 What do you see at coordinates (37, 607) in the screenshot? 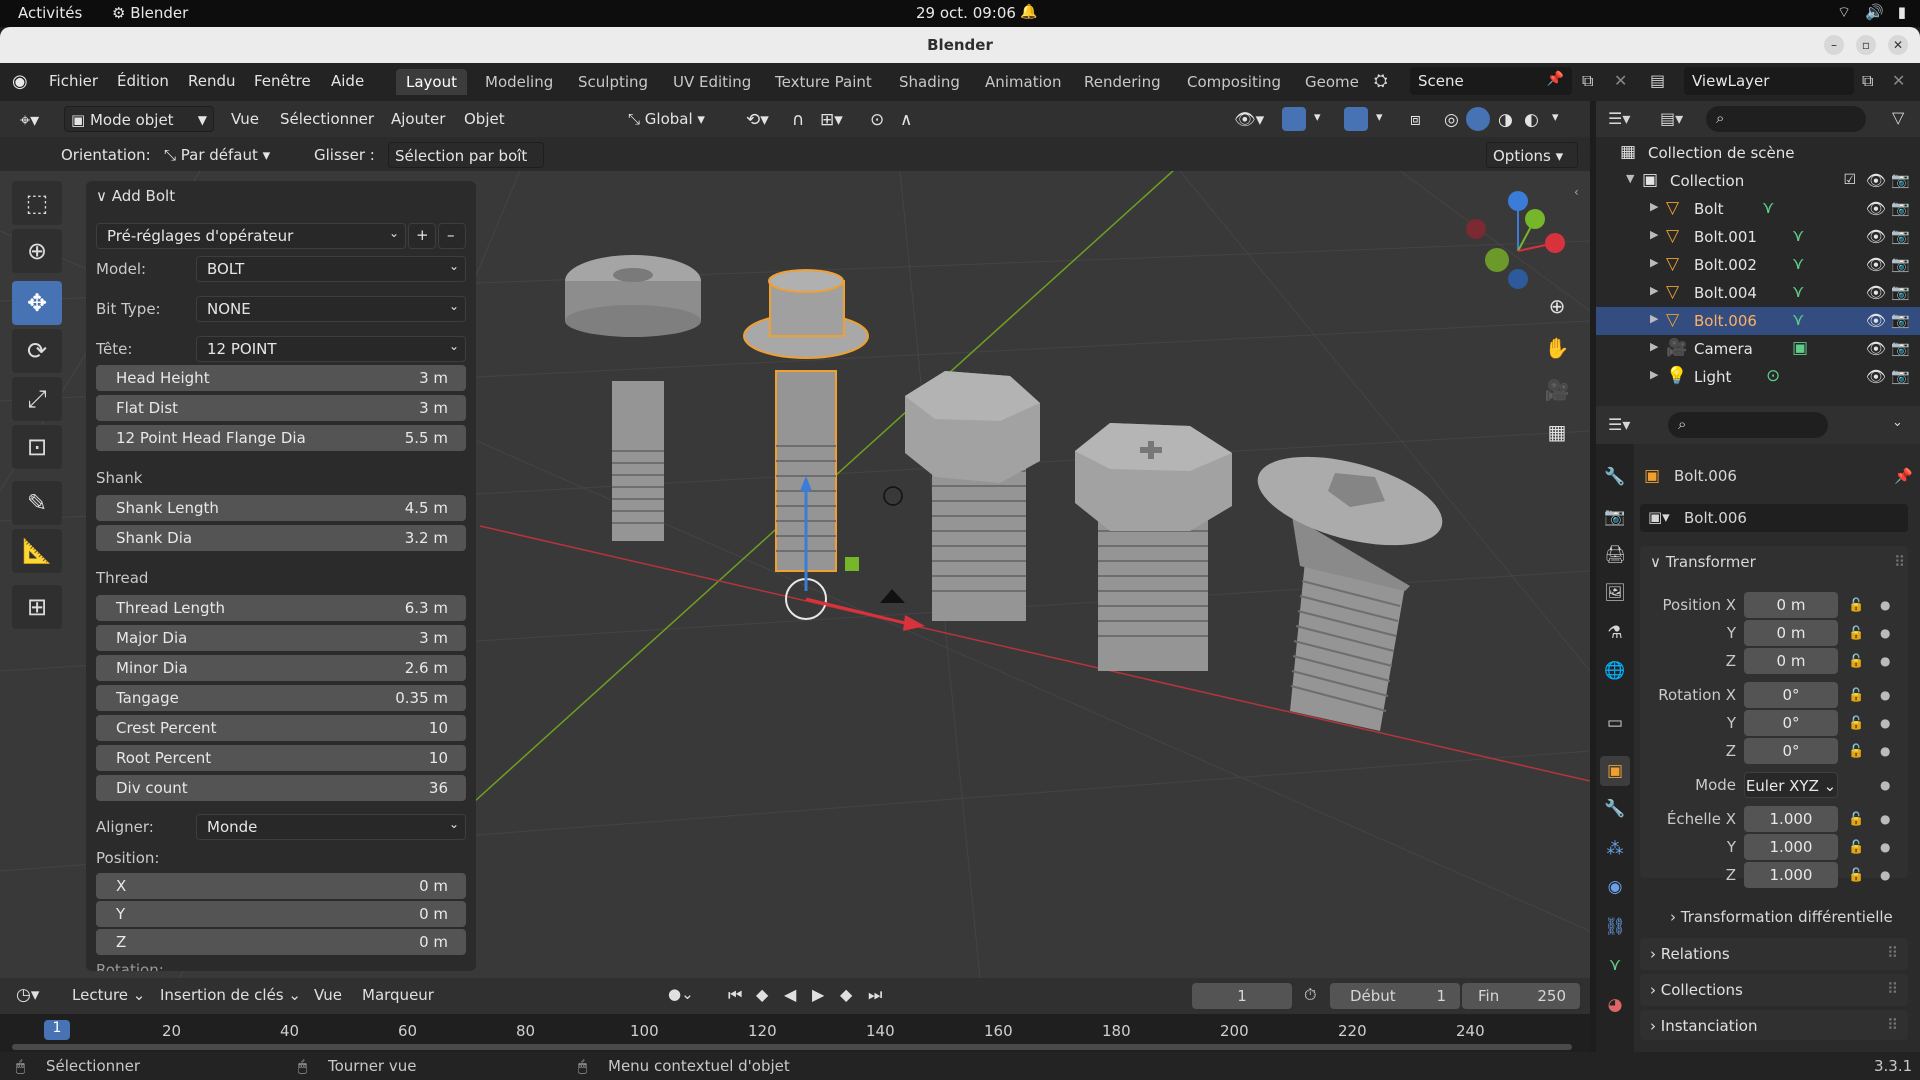
I see `add-cube-icon: ⊞` at bounding box center [37, 607].